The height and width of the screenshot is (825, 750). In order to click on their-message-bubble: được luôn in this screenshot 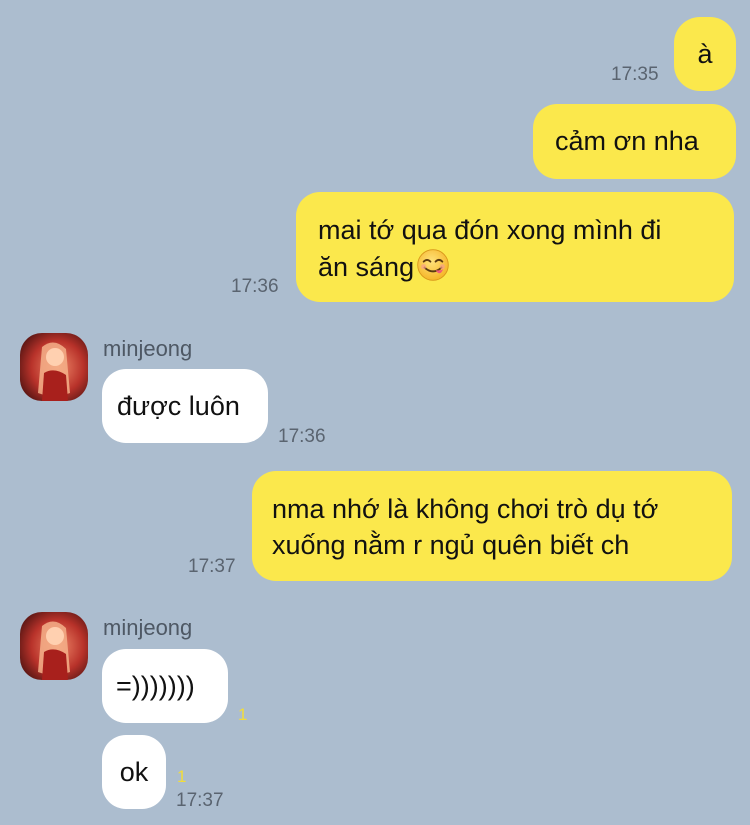, I will do `click(185, 406)`.